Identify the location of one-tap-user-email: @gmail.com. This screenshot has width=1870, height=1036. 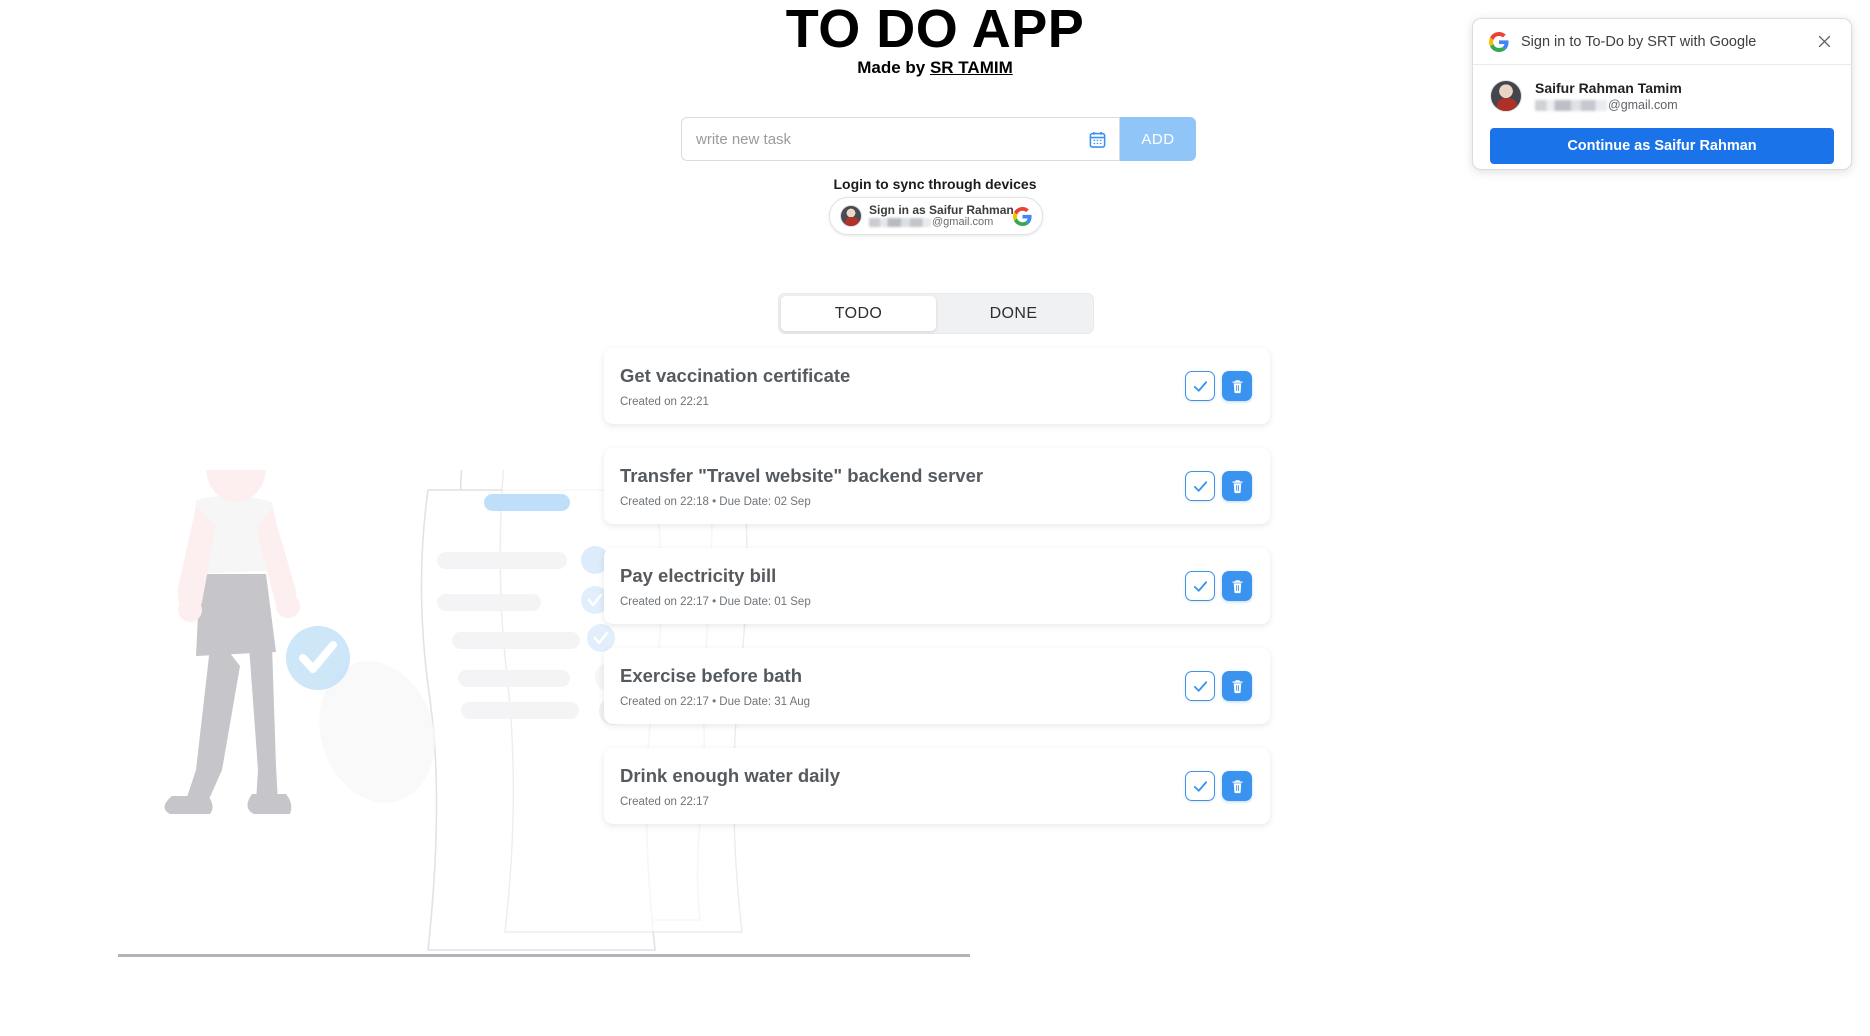
(1608, 105).